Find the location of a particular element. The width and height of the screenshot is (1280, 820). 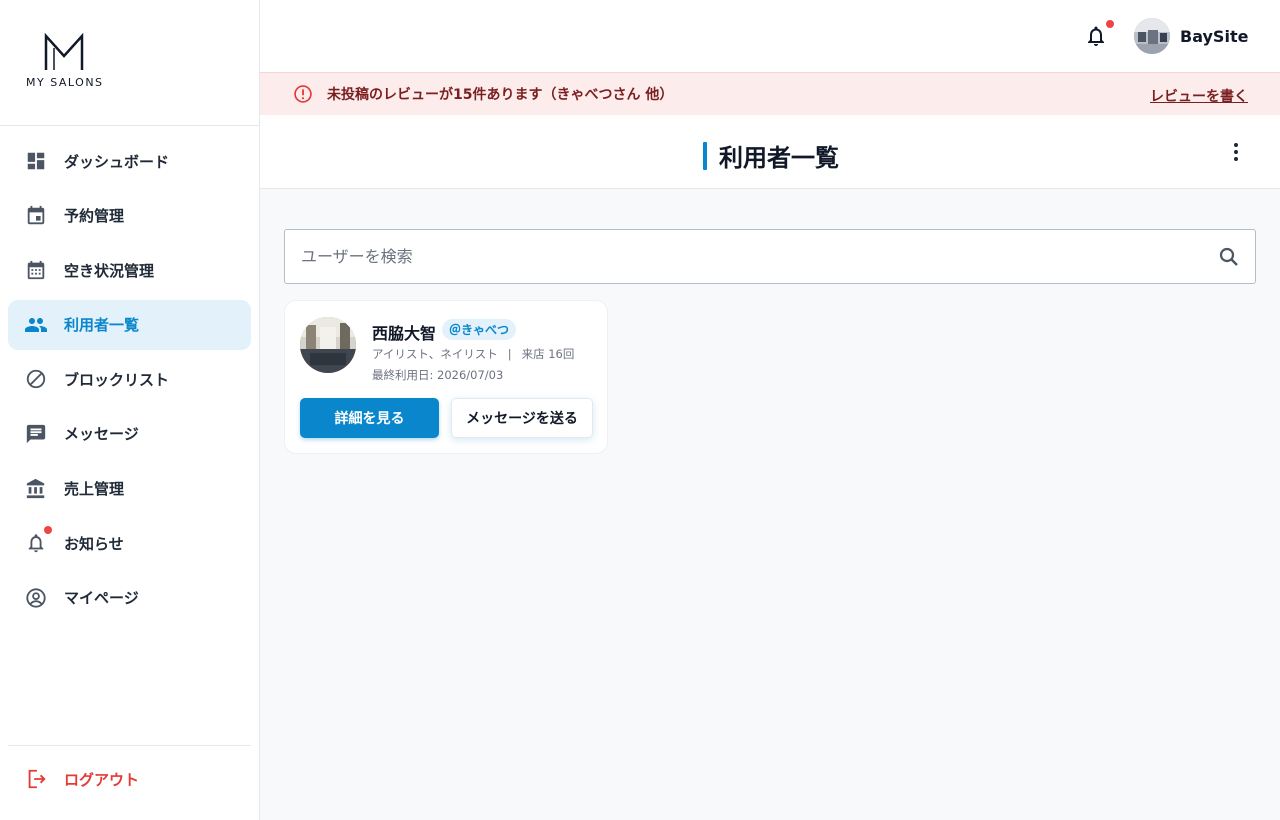

dashboard-icon is located at coordinates (36, 161).